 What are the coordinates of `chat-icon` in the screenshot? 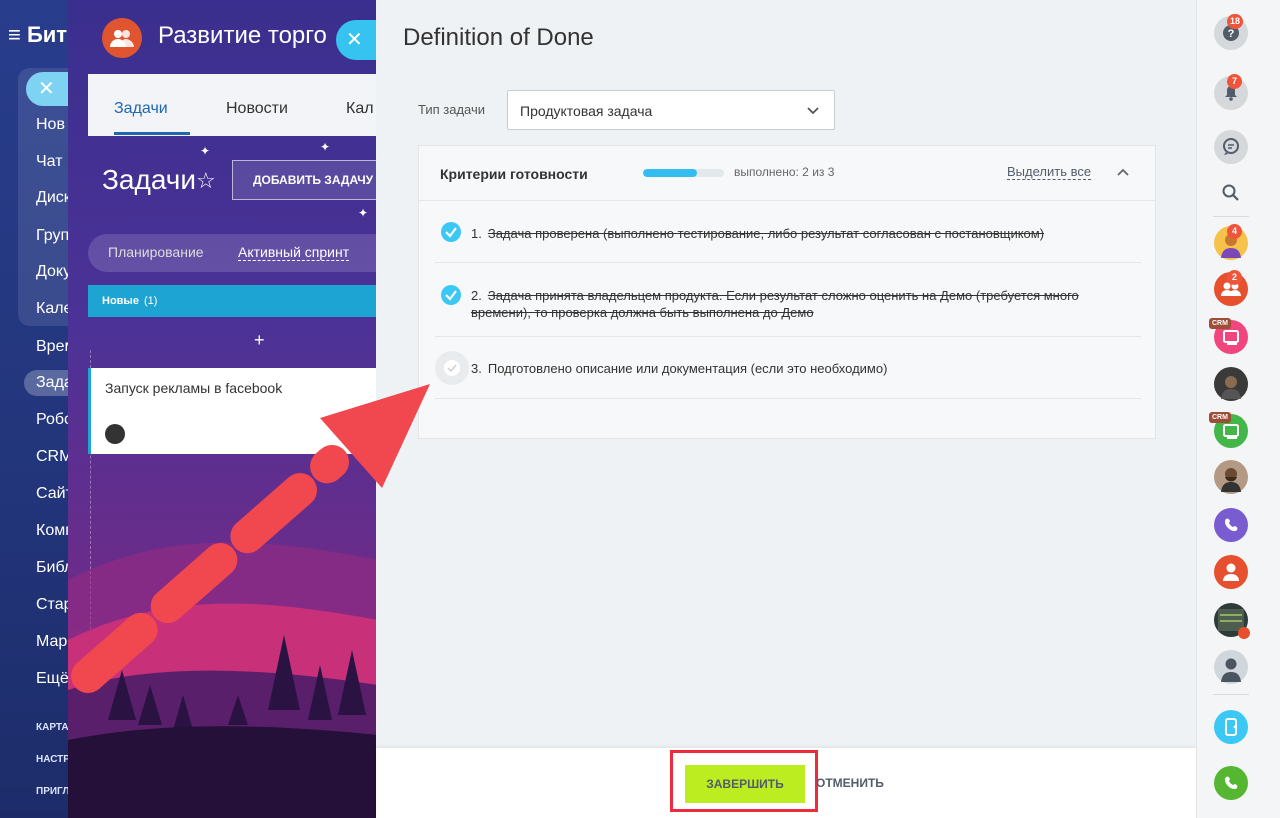 It's located at (1231, 146).